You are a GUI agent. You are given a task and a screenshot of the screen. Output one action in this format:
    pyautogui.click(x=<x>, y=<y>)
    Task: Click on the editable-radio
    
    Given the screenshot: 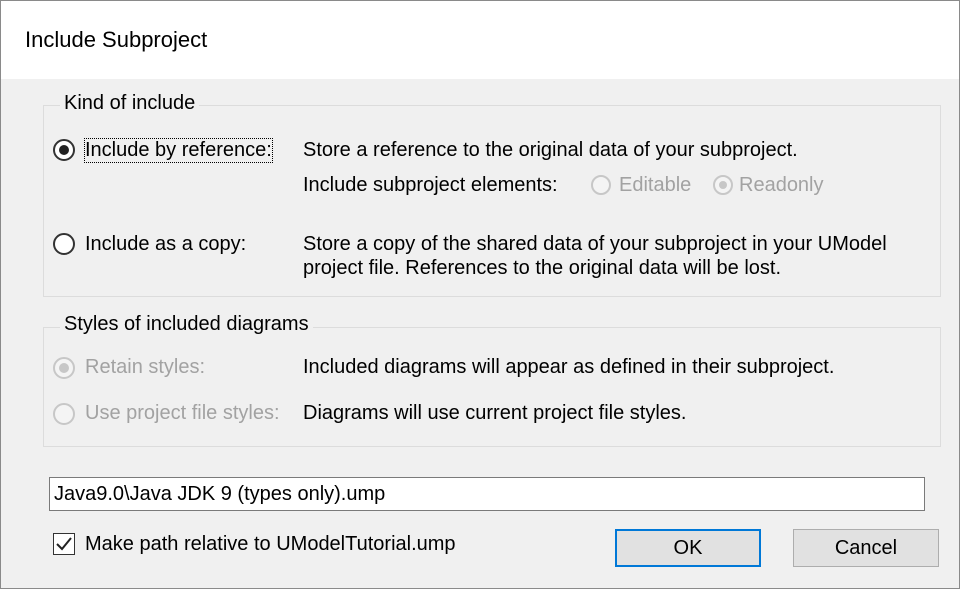 What is the action you would take?
    pyautogui.click(x=601, y=185)
    